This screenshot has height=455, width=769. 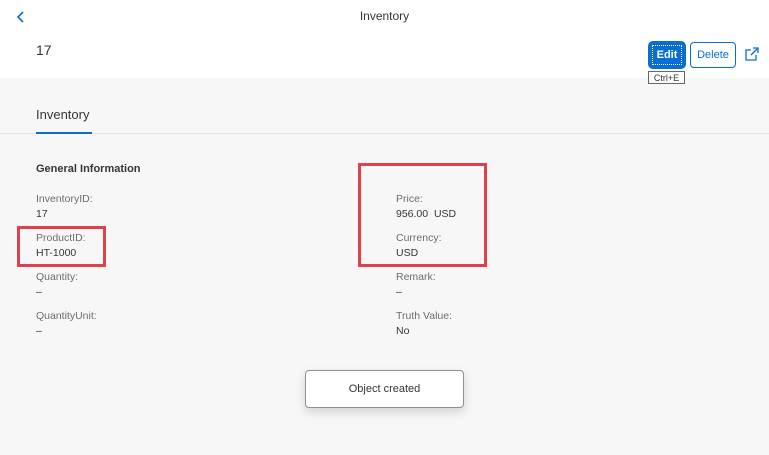 What do you see at coordinates (416, 277) in the screenshot?
I see `remark-label: Remark:` at bounding box center [416, 277].